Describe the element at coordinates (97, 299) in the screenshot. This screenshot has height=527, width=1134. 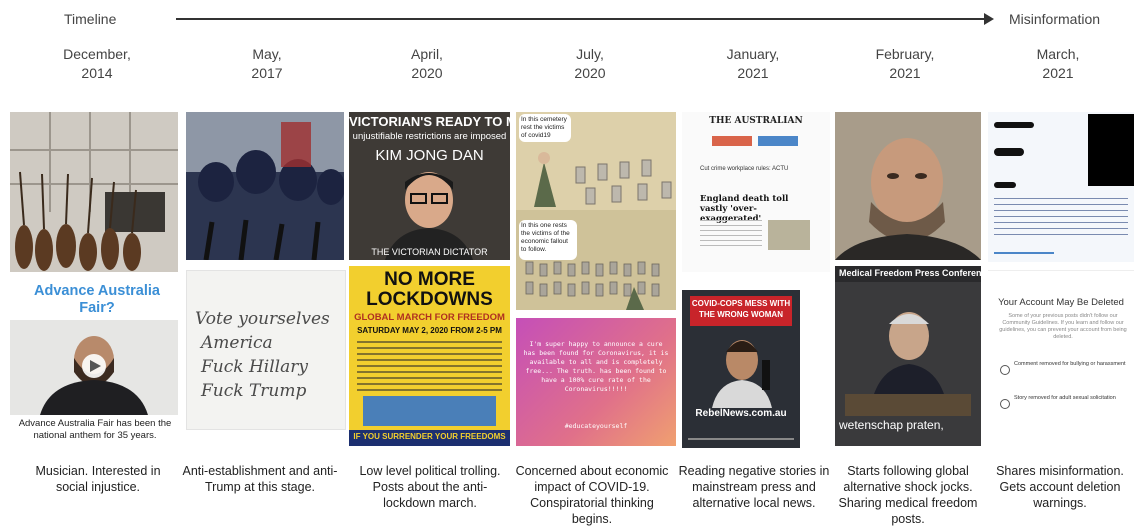
I see `anthem-title: Advance Australia Fair?` at that location.